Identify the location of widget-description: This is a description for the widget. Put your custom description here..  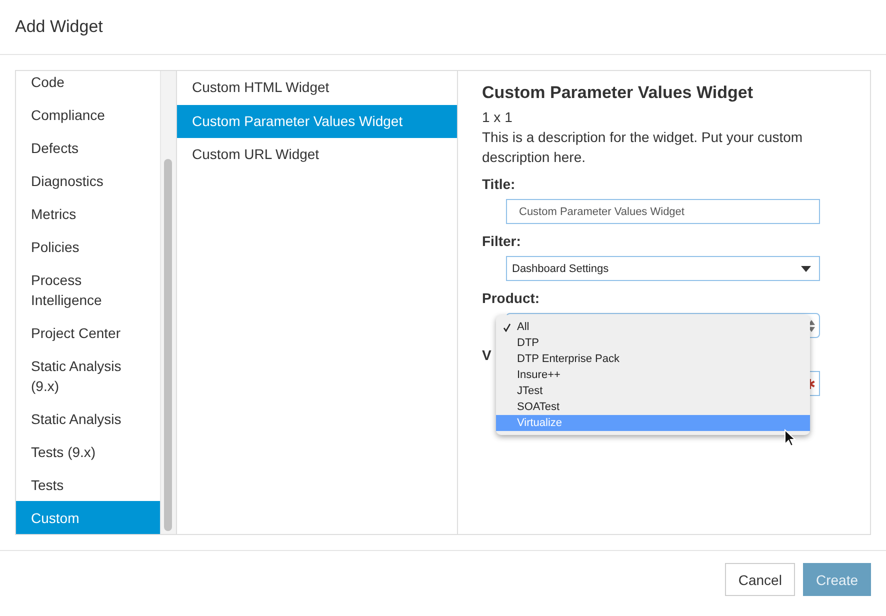
(643, 147).